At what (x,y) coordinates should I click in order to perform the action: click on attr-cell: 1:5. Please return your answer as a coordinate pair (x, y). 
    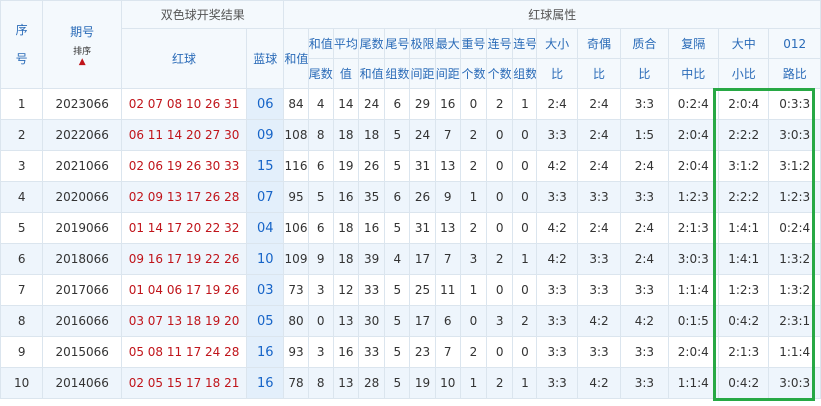
    Looking at the image, I should click on (644, 135).